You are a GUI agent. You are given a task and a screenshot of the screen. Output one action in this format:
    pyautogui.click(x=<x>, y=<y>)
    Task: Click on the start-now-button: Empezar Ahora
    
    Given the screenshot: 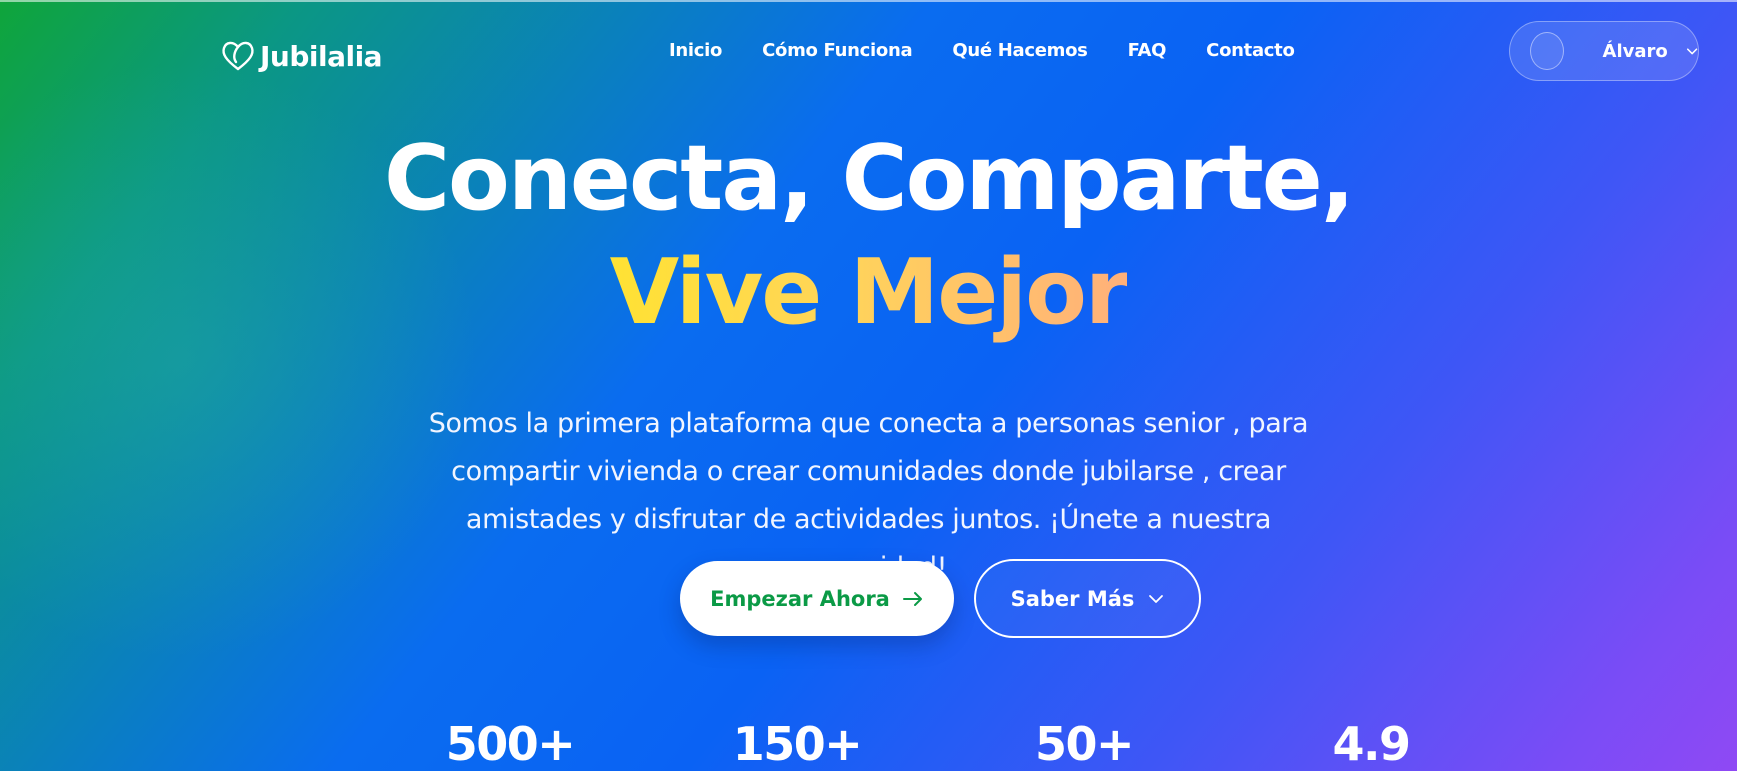 What is the action you would take?
    pyautogui.click(x=817, y=598)
    